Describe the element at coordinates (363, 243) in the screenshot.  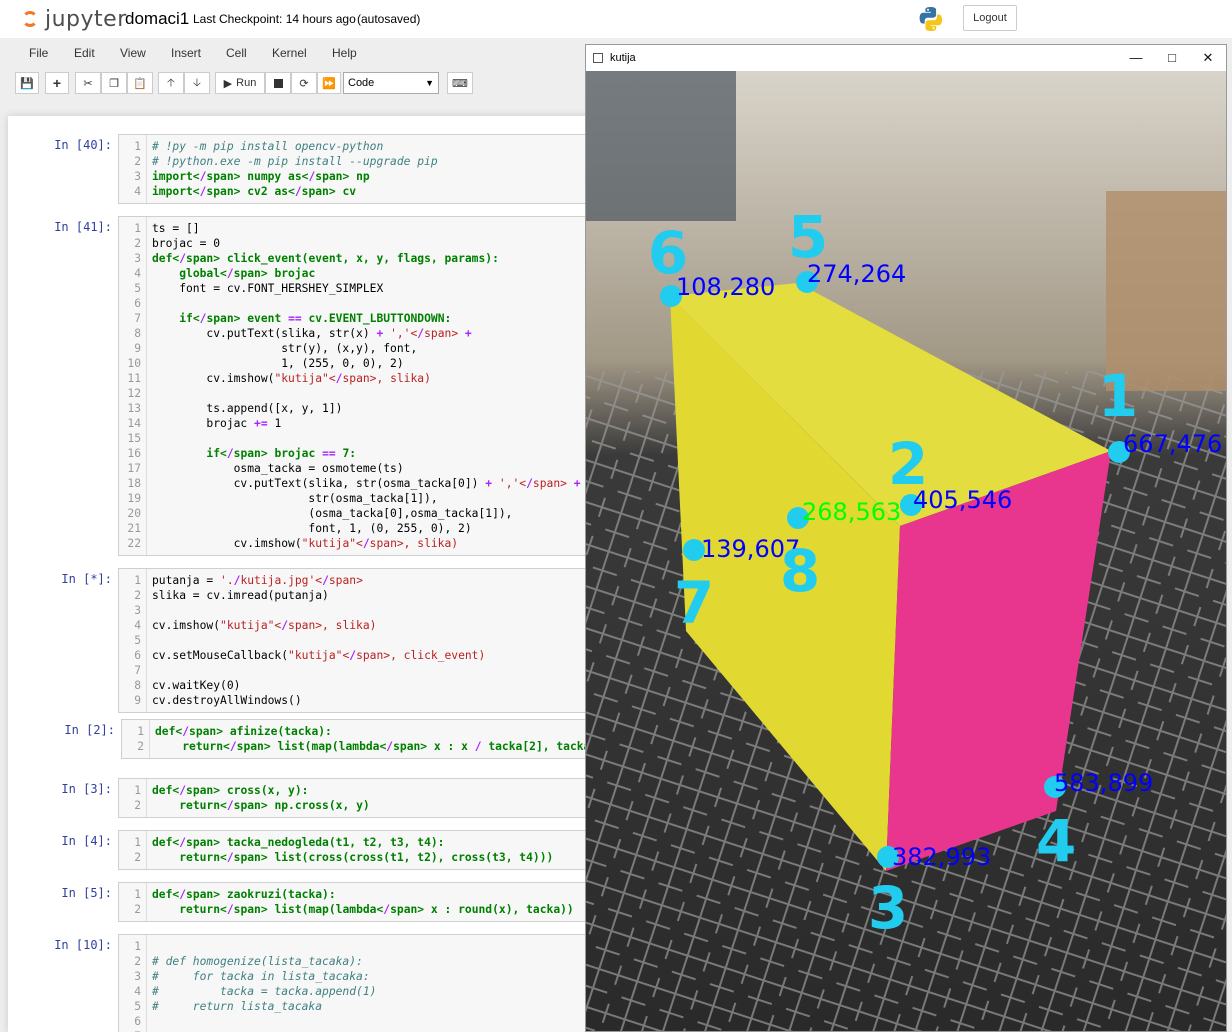
I see `code-line: 2 brojac = 0` at that location.